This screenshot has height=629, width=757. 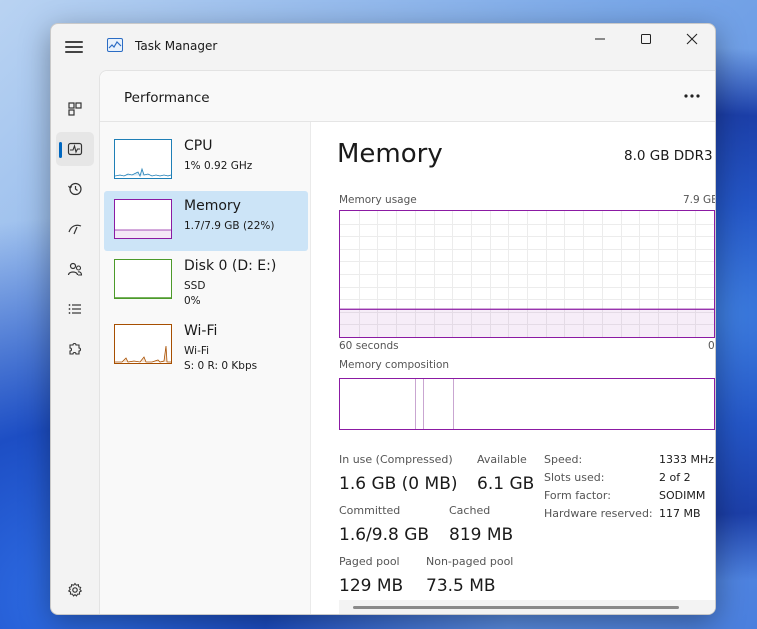 What do you see at coordinates (197, 351) in the screenshot?
I see `device-wifi-type: Wi-Fi` at bounding box center [197, 351].